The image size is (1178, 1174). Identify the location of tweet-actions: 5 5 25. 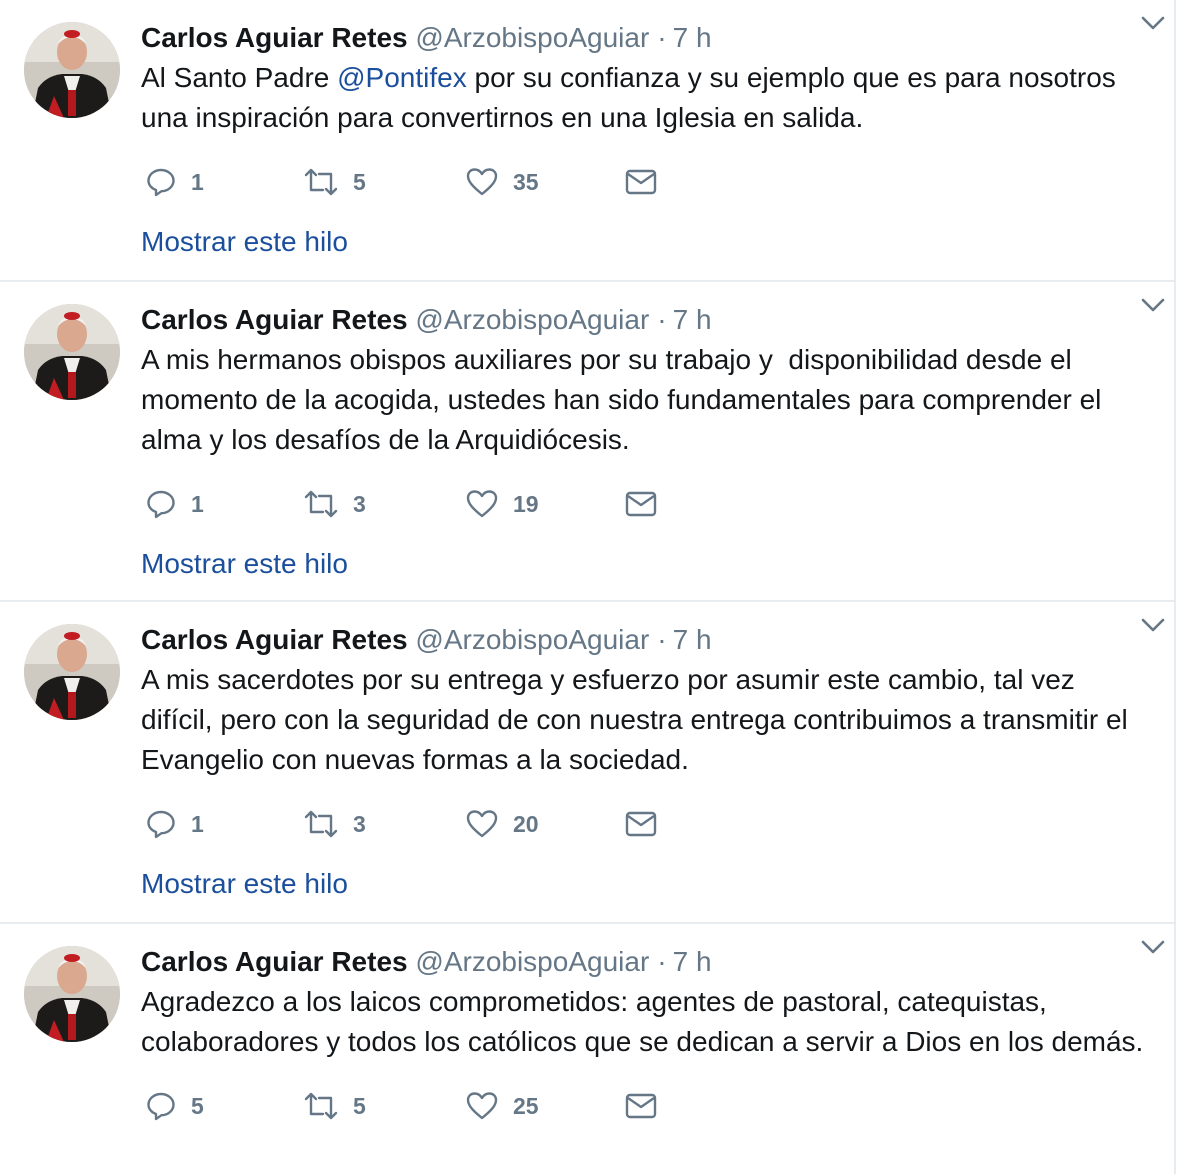
(642, 1106).